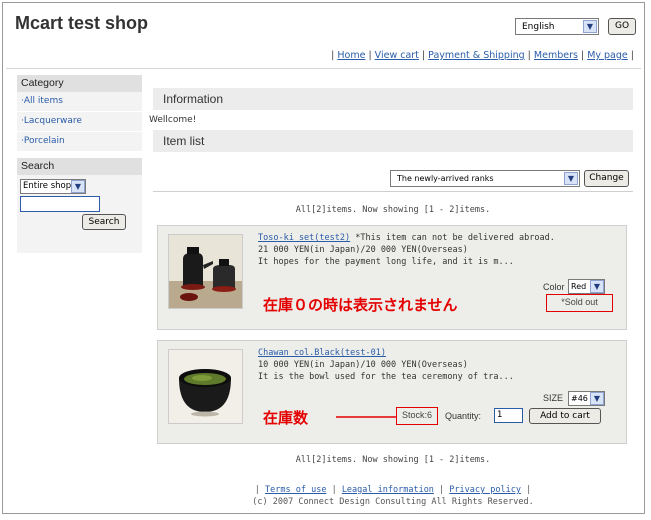 The height and width of the screenshot is (520, 651). I want to click on stock-badge: Stock:6, so click(417, 416).